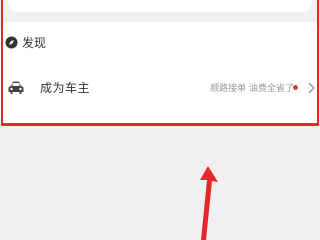 The height and width of the screenshot is (240, 320). What do you see at coordinates (11, 42) in the screenshot?
I see `compass-icon` at bounding box center [11, 42].